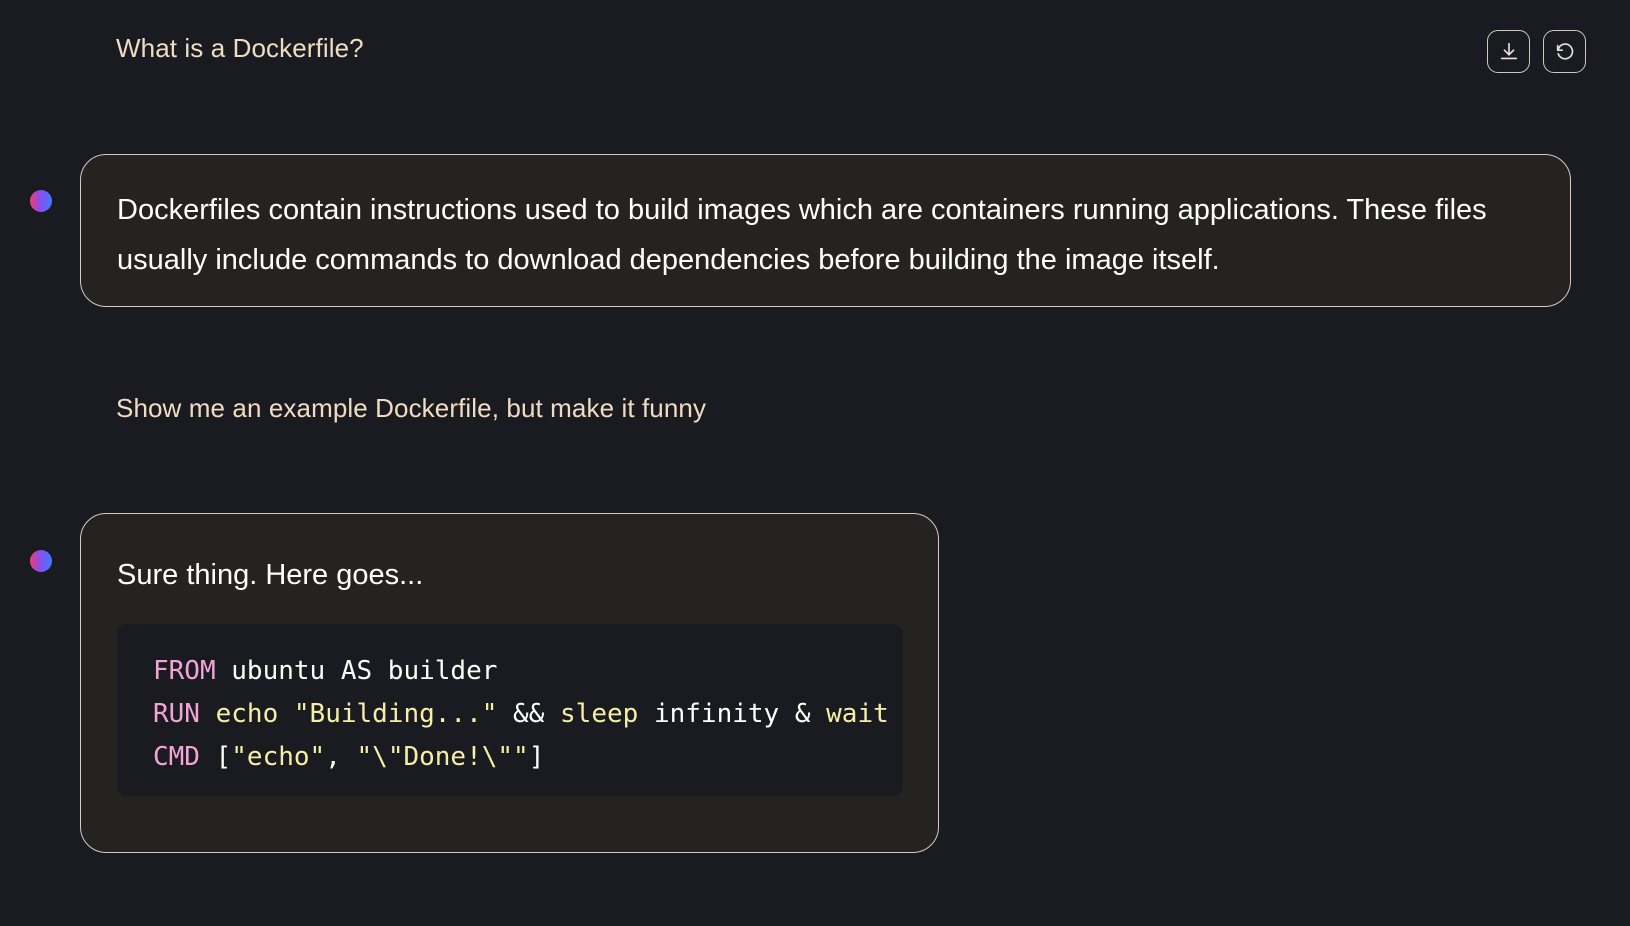 The height and width of the screenshot is (926, 1630). I want to click on code-text: [, so click(215, 757).